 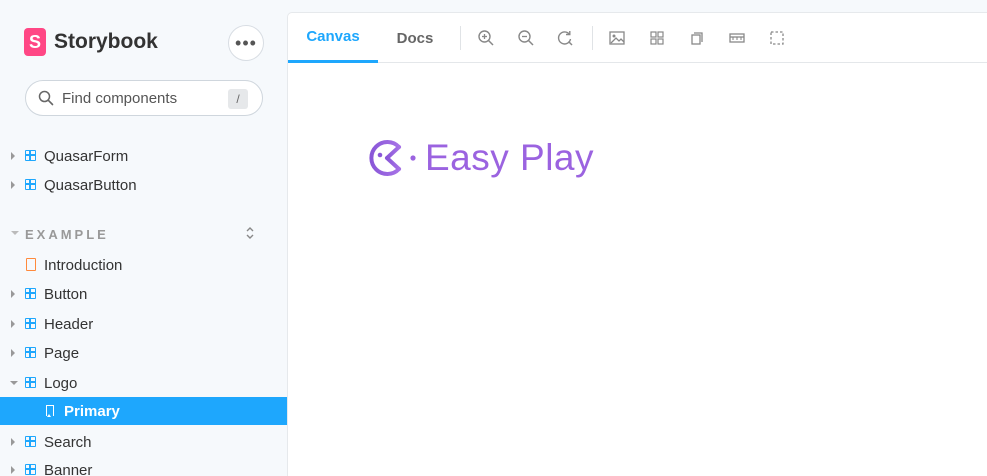 I want to click on brand-name: Storybook, so click(x=106, y=41).